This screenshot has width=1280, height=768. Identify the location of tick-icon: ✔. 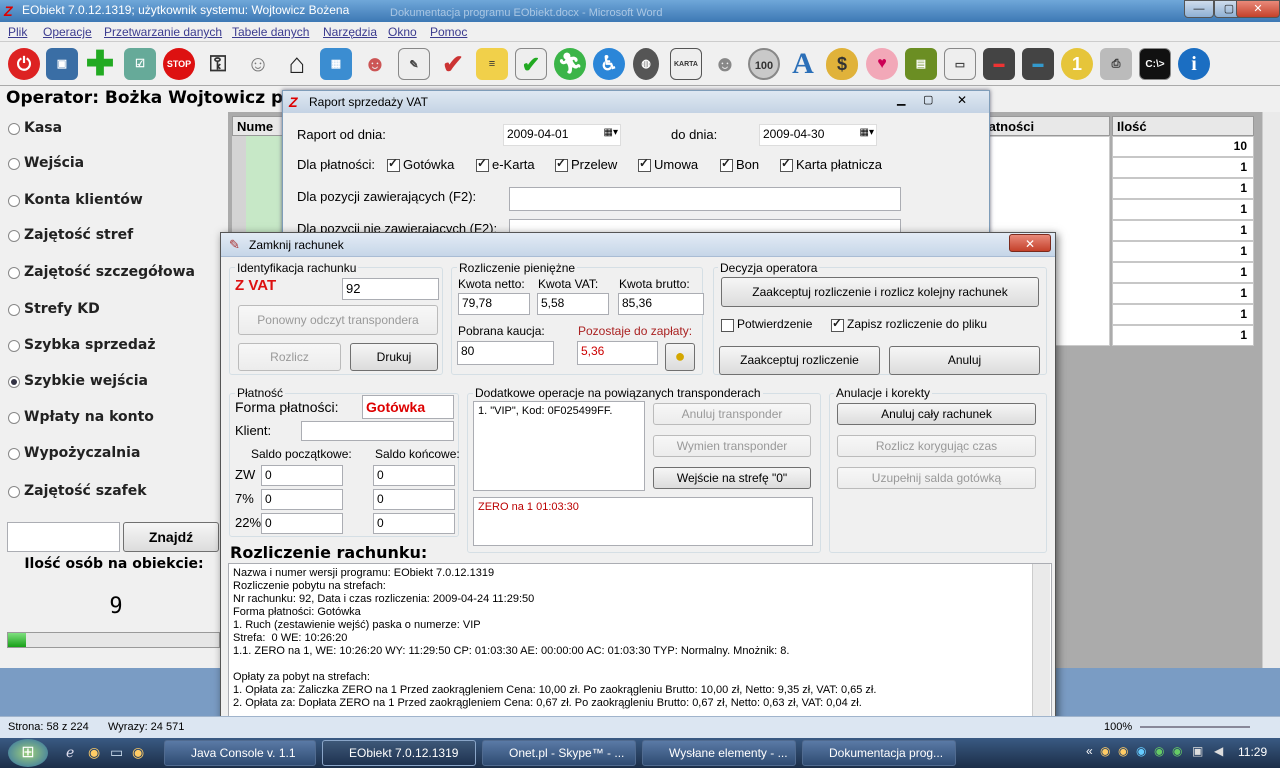
(531, 64).